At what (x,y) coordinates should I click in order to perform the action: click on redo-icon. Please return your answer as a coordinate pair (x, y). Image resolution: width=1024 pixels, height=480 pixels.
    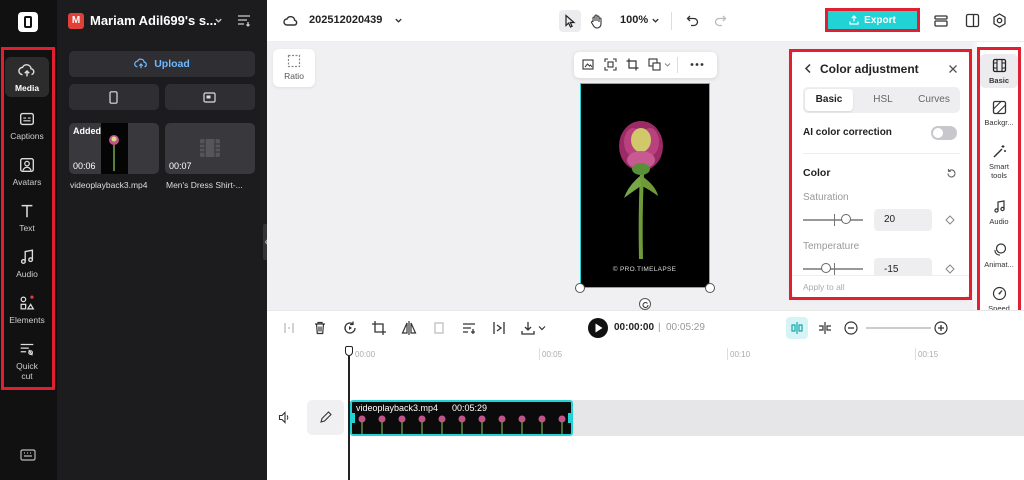
    Looking at the image, I should click on (720, 20).